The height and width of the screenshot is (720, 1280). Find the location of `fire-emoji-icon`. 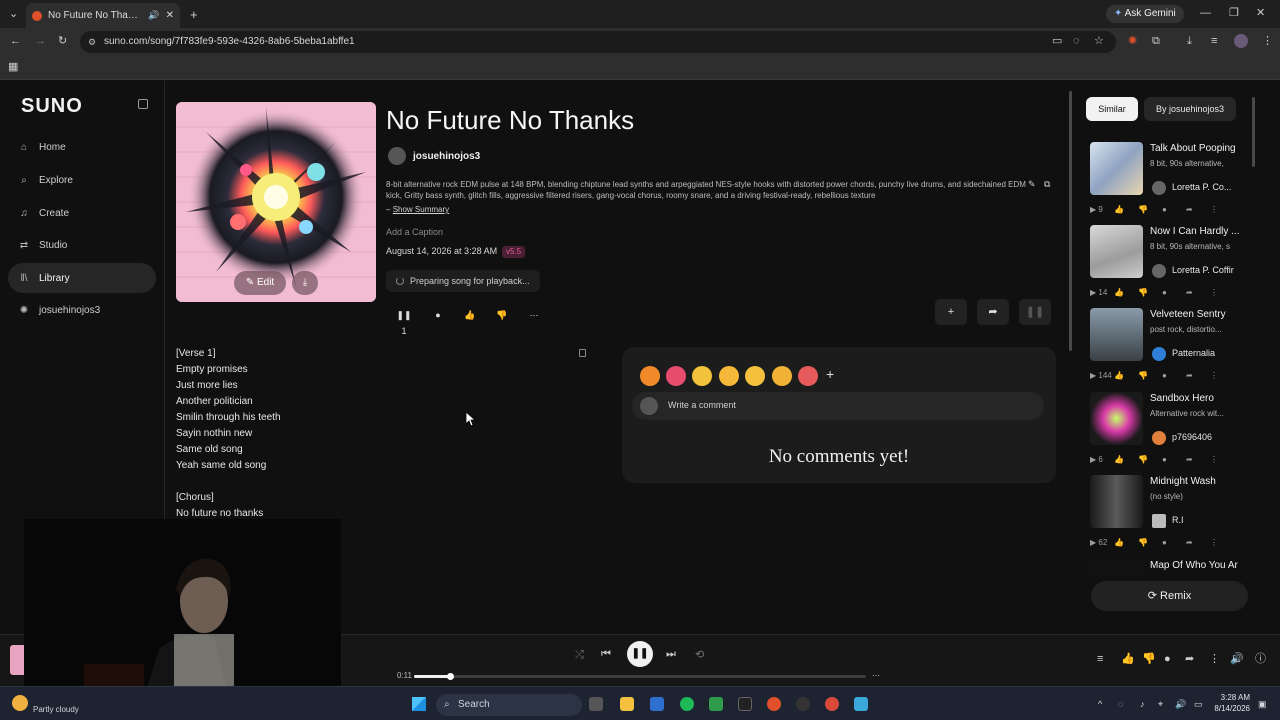

fire-emoji-icon is located at coordinates (650, 376).